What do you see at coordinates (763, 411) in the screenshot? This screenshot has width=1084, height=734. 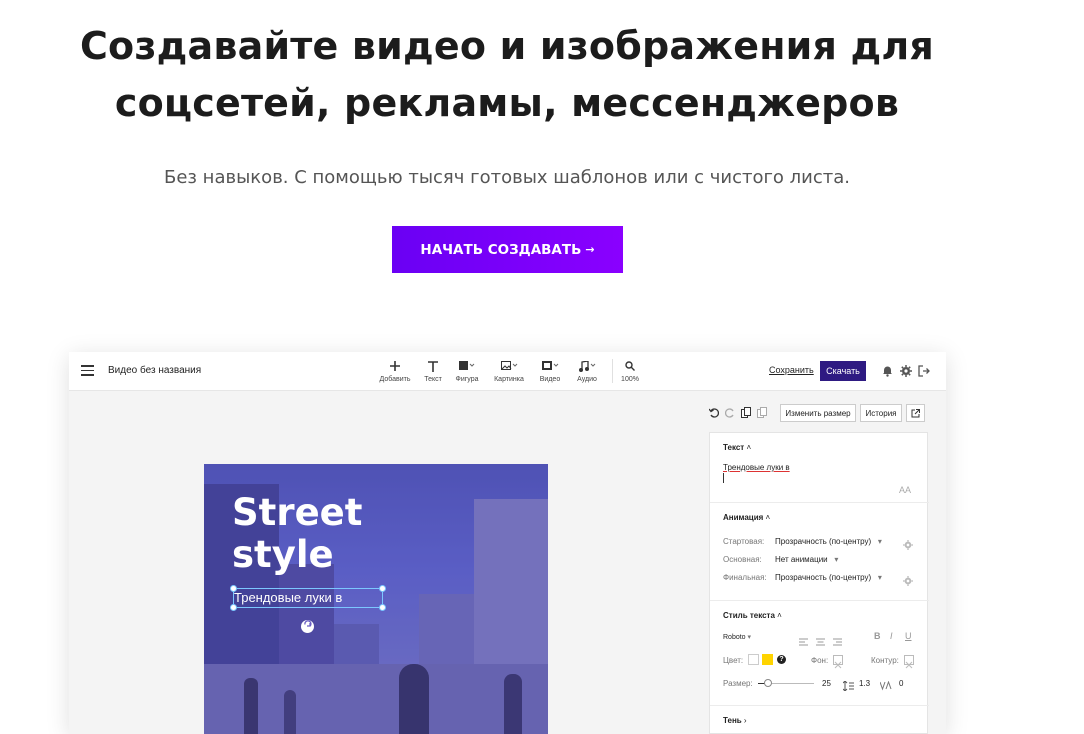 I see `duplicate-icon` at bounding box center [763, 411].